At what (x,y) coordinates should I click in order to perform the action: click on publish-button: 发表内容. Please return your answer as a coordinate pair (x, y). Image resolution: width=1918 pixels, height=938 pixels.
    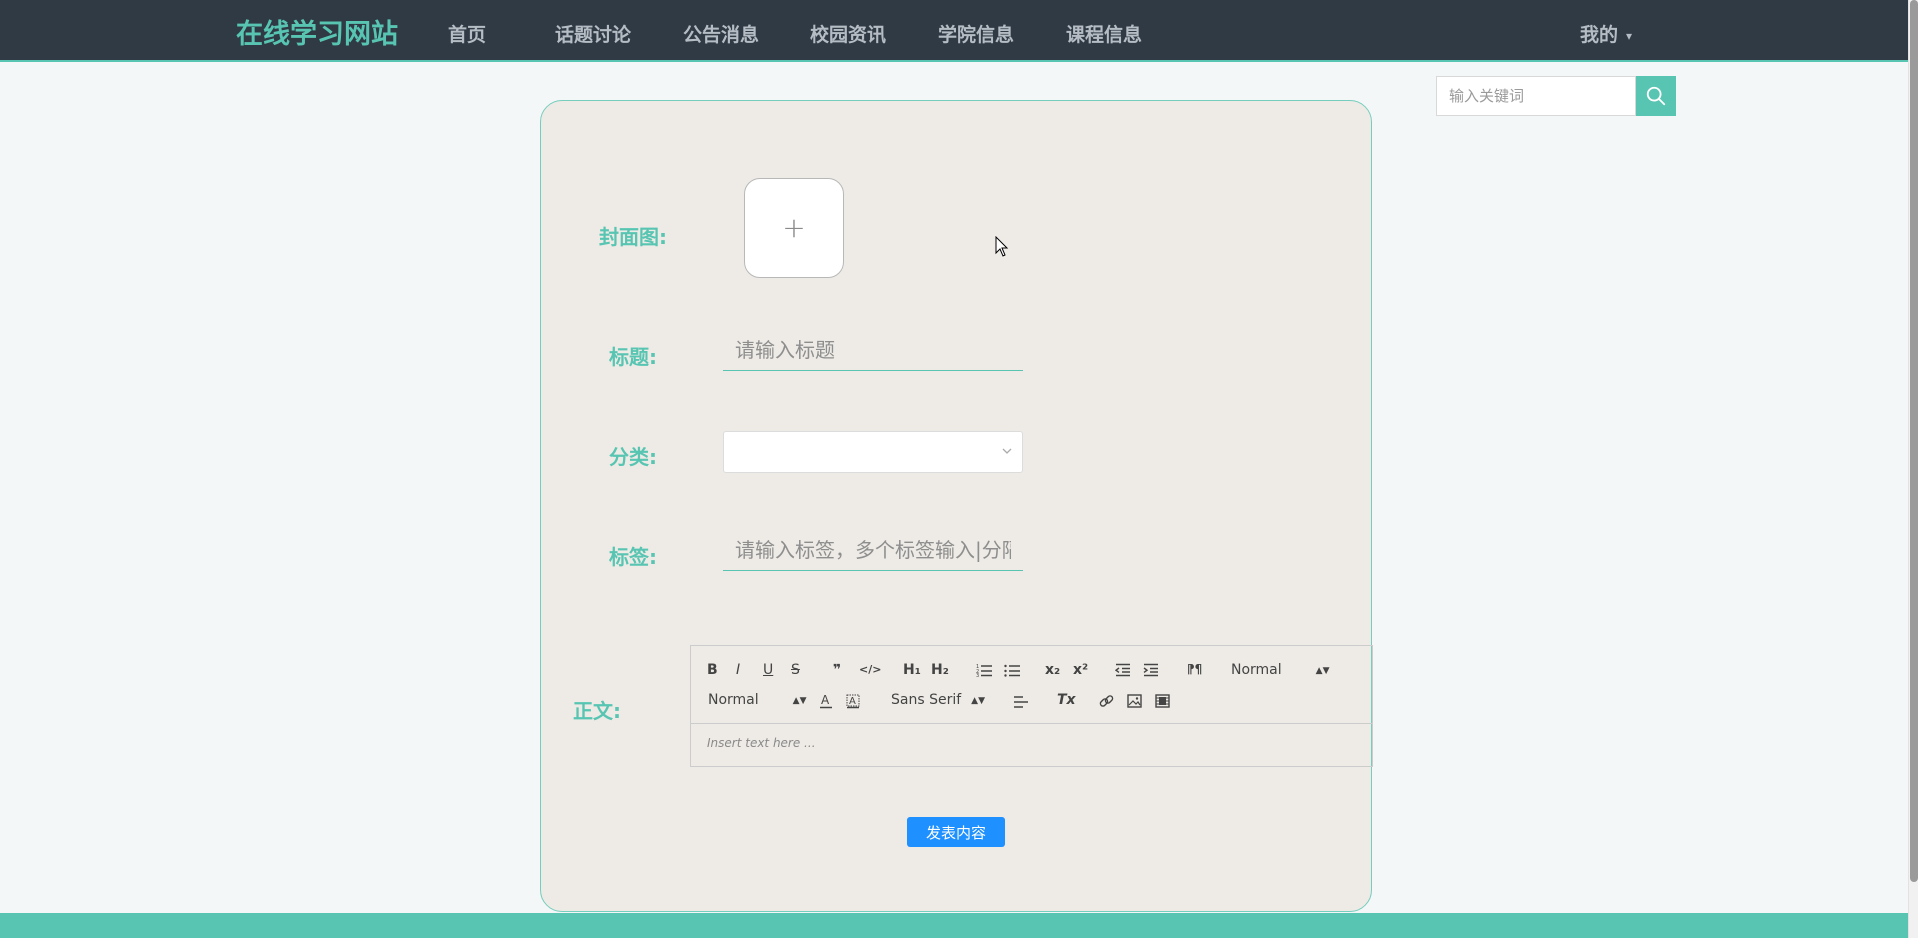
    Looking at the image, I should click on (956, 832).